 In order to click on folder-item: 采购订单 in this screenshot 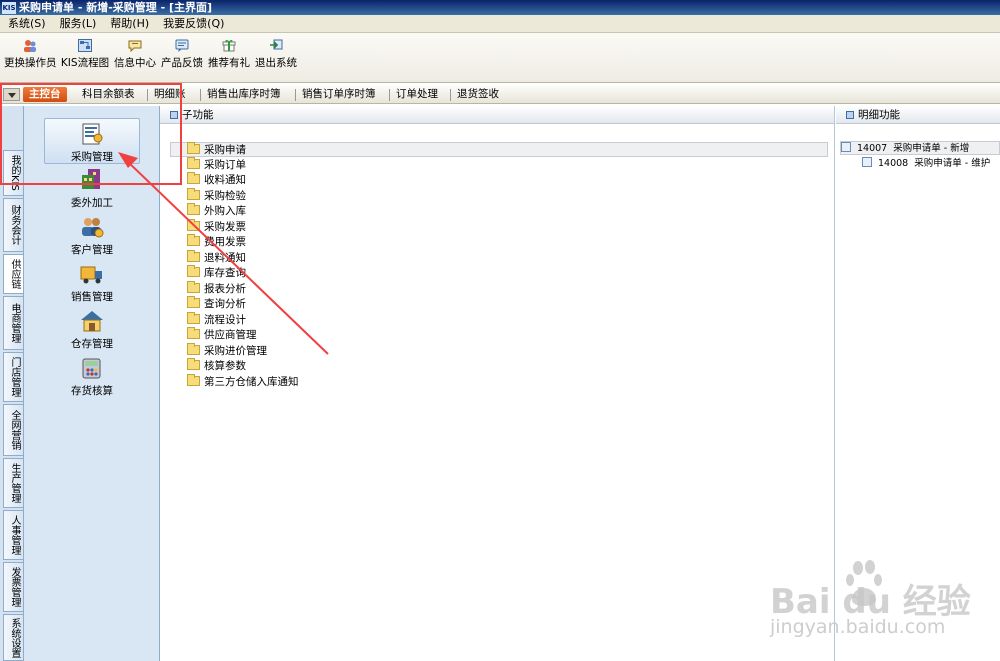, I will do `click(216, 164)`.